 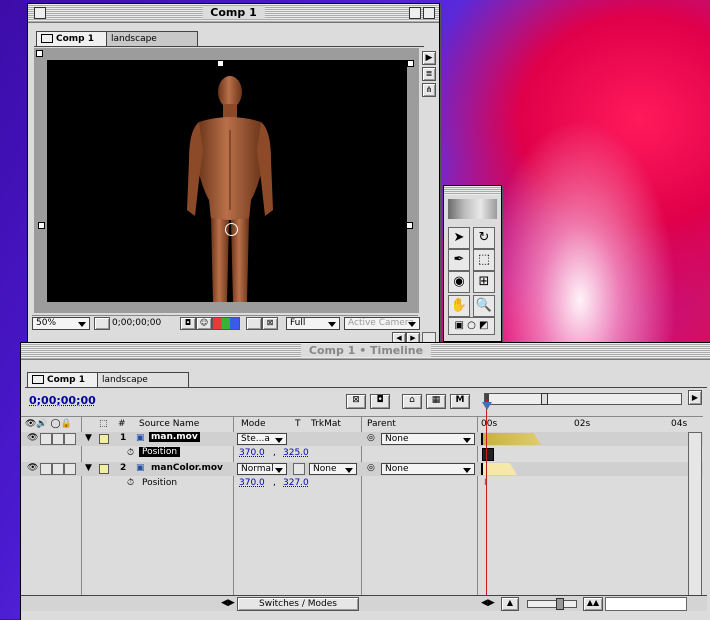 I want to click on orbit-camera-tool-icon: ◉, so click(x=459, y=282).